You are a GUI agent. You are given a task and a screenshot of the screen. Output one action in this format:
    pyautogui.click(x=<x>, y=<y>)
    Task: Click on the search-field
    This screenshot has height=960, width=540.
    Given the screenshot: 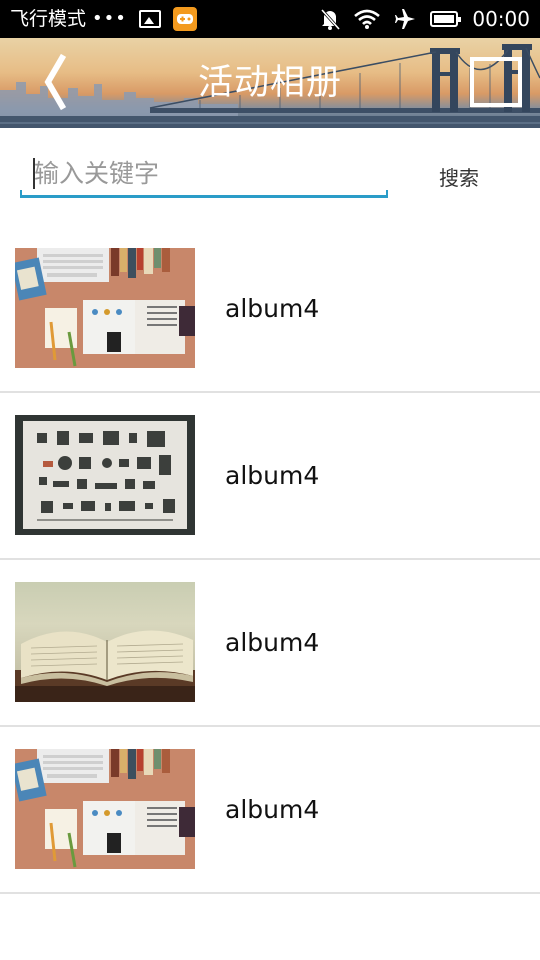 What is the action you would take?
    pyautogui.click(x=204, y=174)
    